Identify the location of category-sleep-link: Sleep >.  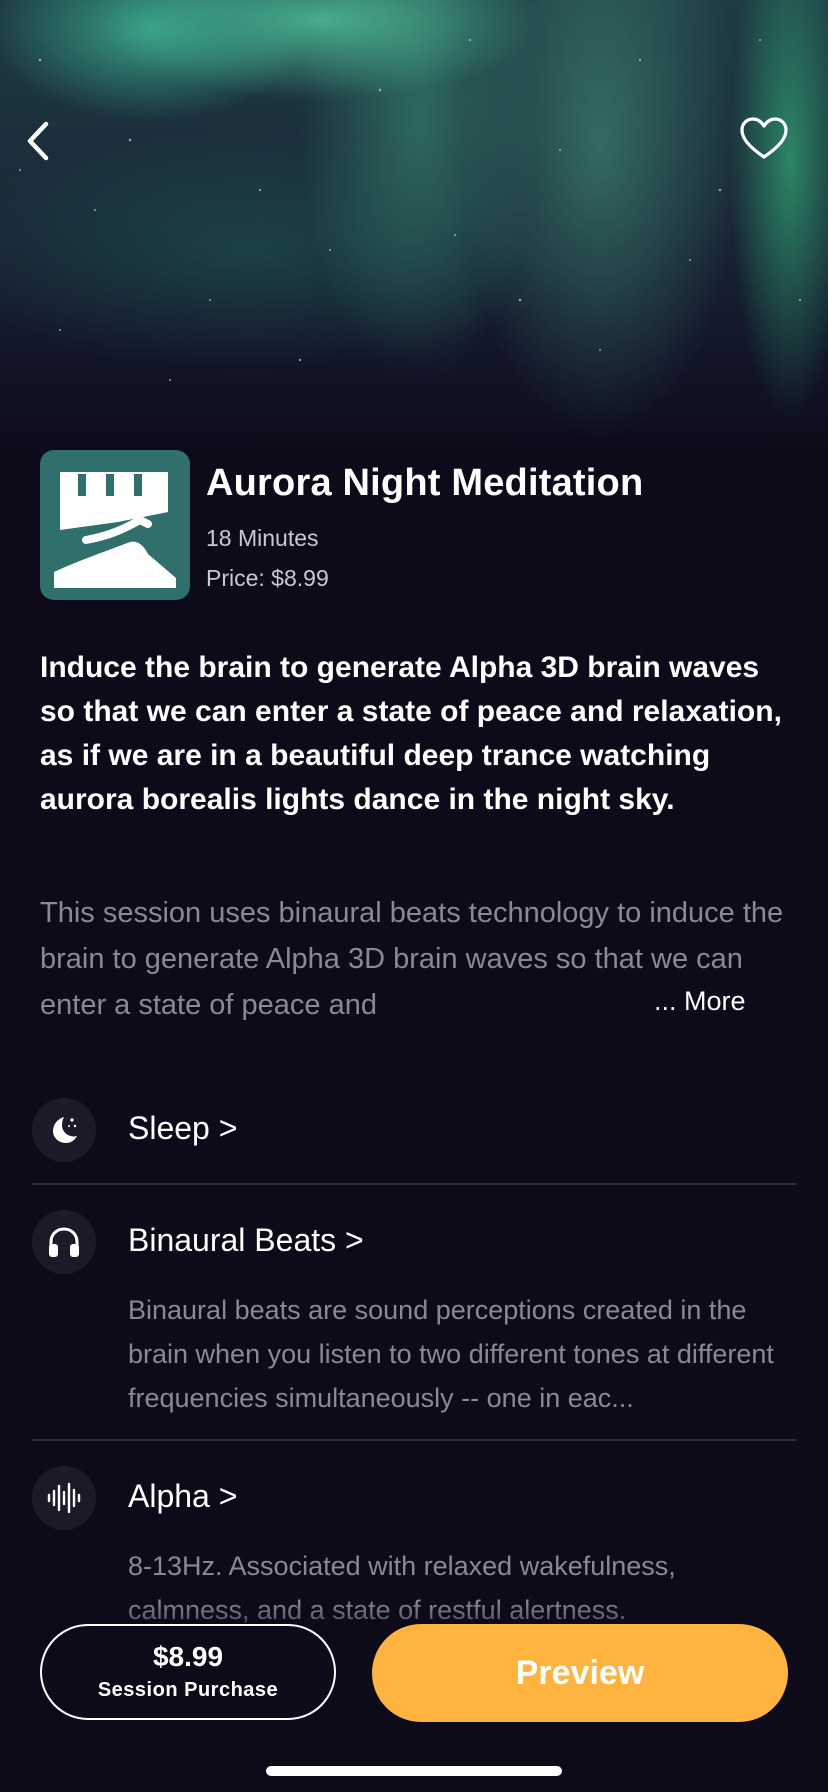
(182, 1128).